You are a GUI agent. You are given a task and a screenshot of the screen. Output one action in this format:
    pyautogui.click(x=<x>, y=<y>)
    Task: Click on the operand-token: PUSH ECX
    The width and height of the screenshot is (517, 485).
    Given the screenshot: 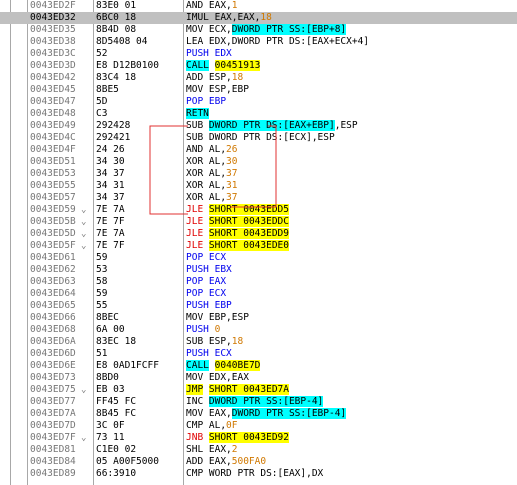 What is the action you would take?
    pyautogui.click(x=209, y=353)
    